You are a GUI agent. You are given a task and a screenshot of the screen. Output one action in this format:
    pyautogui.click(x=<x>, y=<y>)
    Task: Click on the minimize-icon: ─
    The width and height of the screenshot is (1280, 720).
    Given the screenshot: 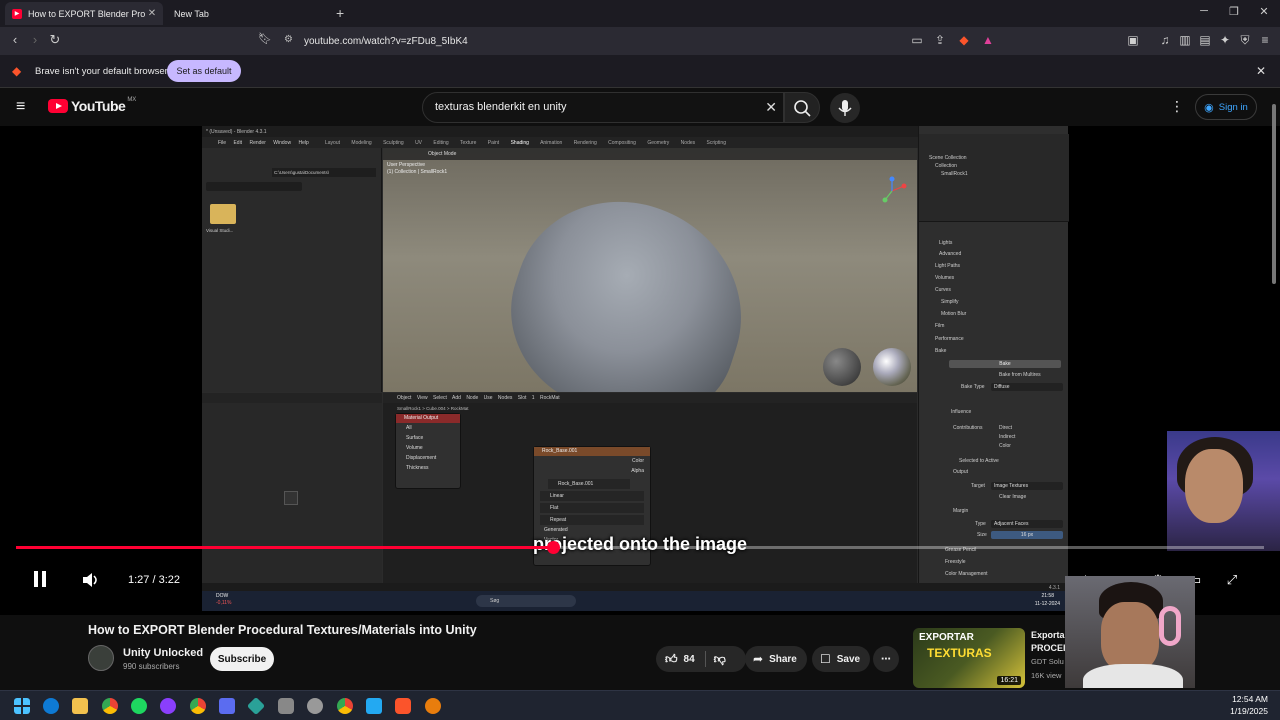 What is the action you would take?
    pyautogui.click(x=1204, y=11)
    